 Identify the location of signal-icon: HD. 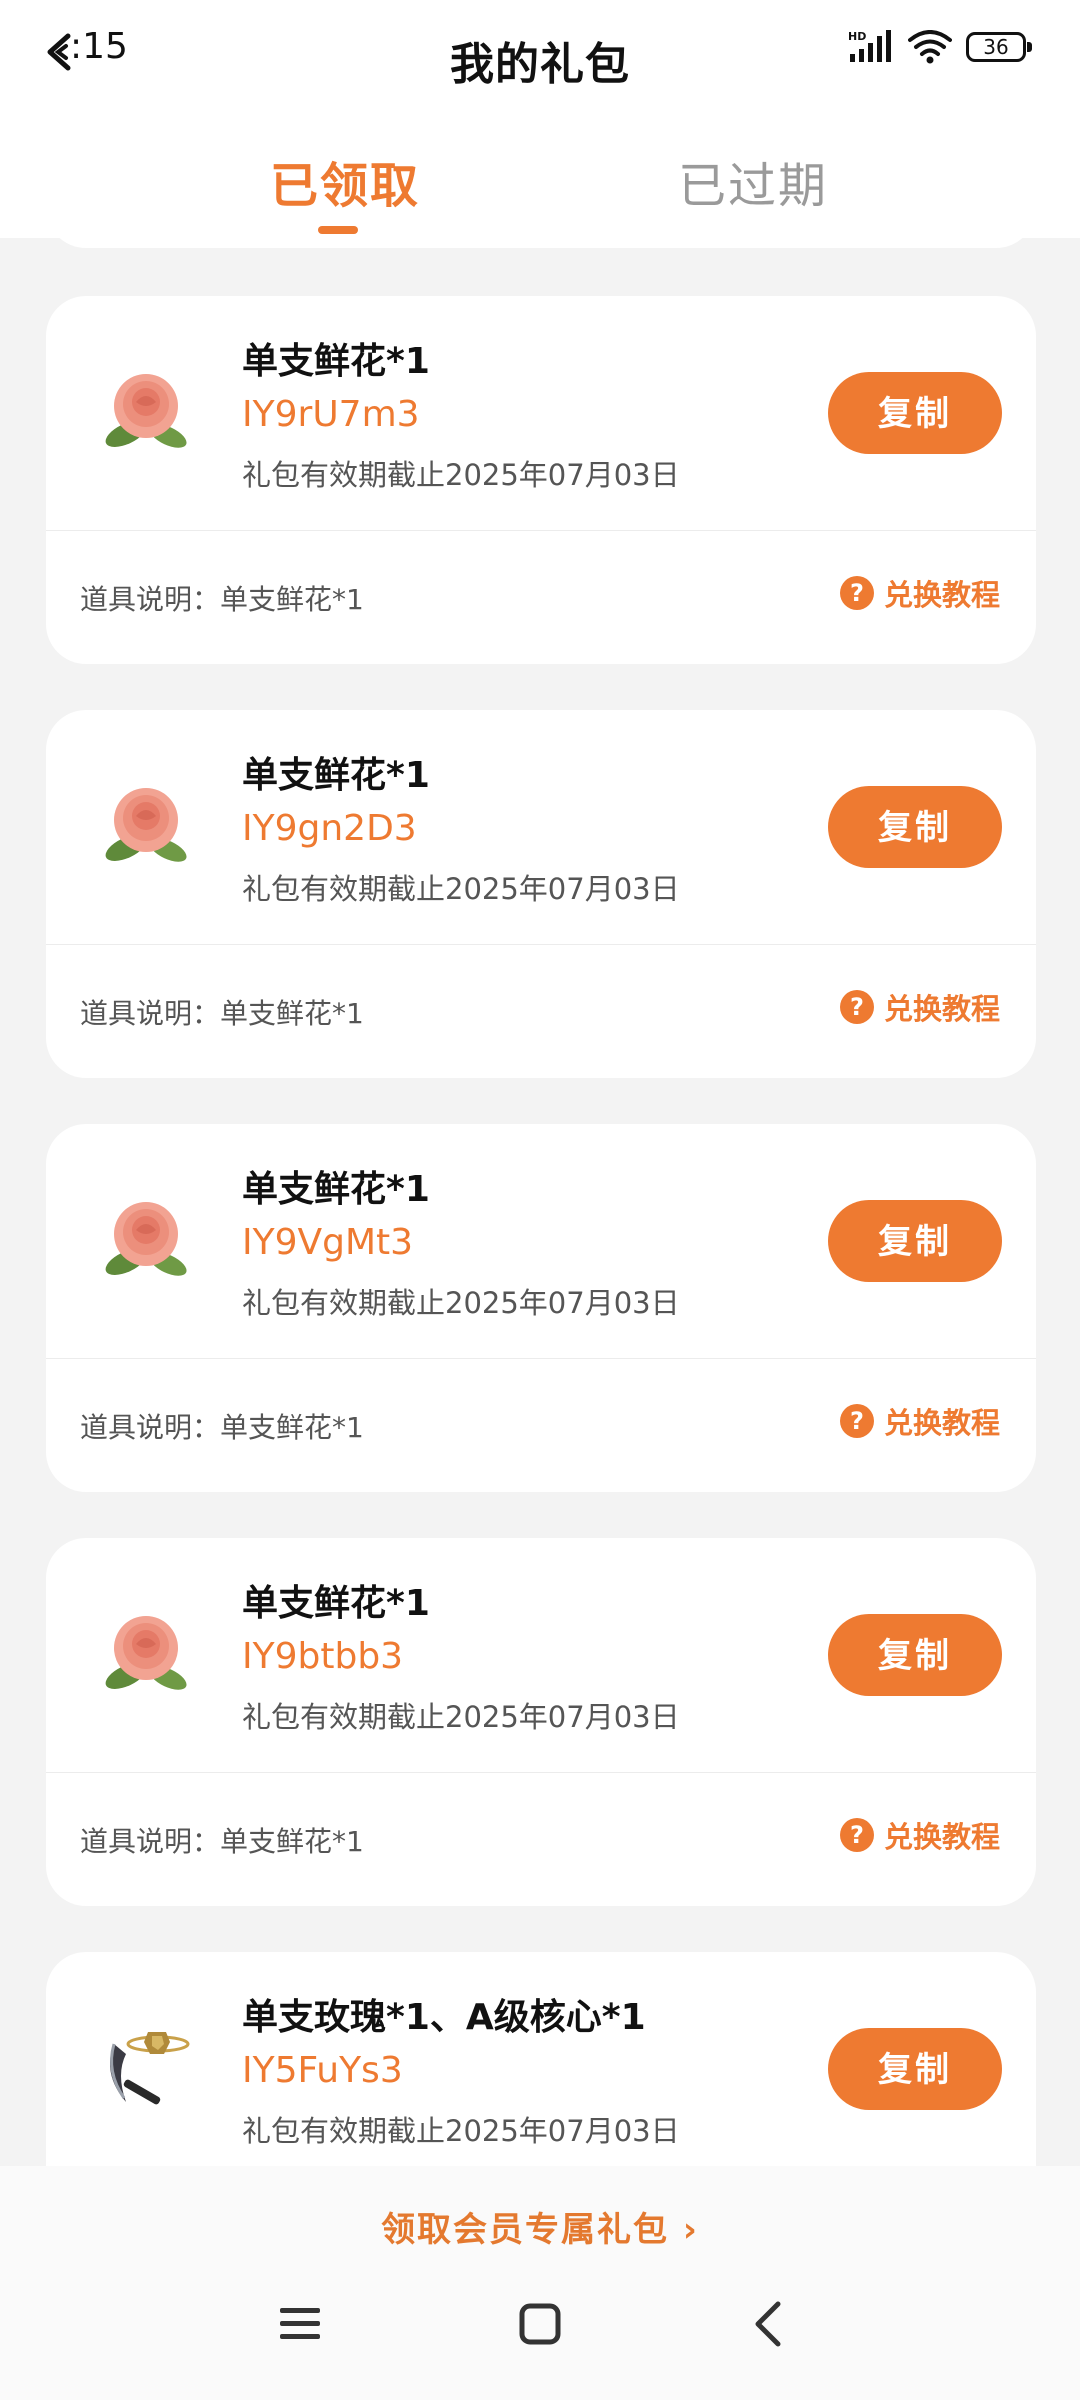
(869, 46).